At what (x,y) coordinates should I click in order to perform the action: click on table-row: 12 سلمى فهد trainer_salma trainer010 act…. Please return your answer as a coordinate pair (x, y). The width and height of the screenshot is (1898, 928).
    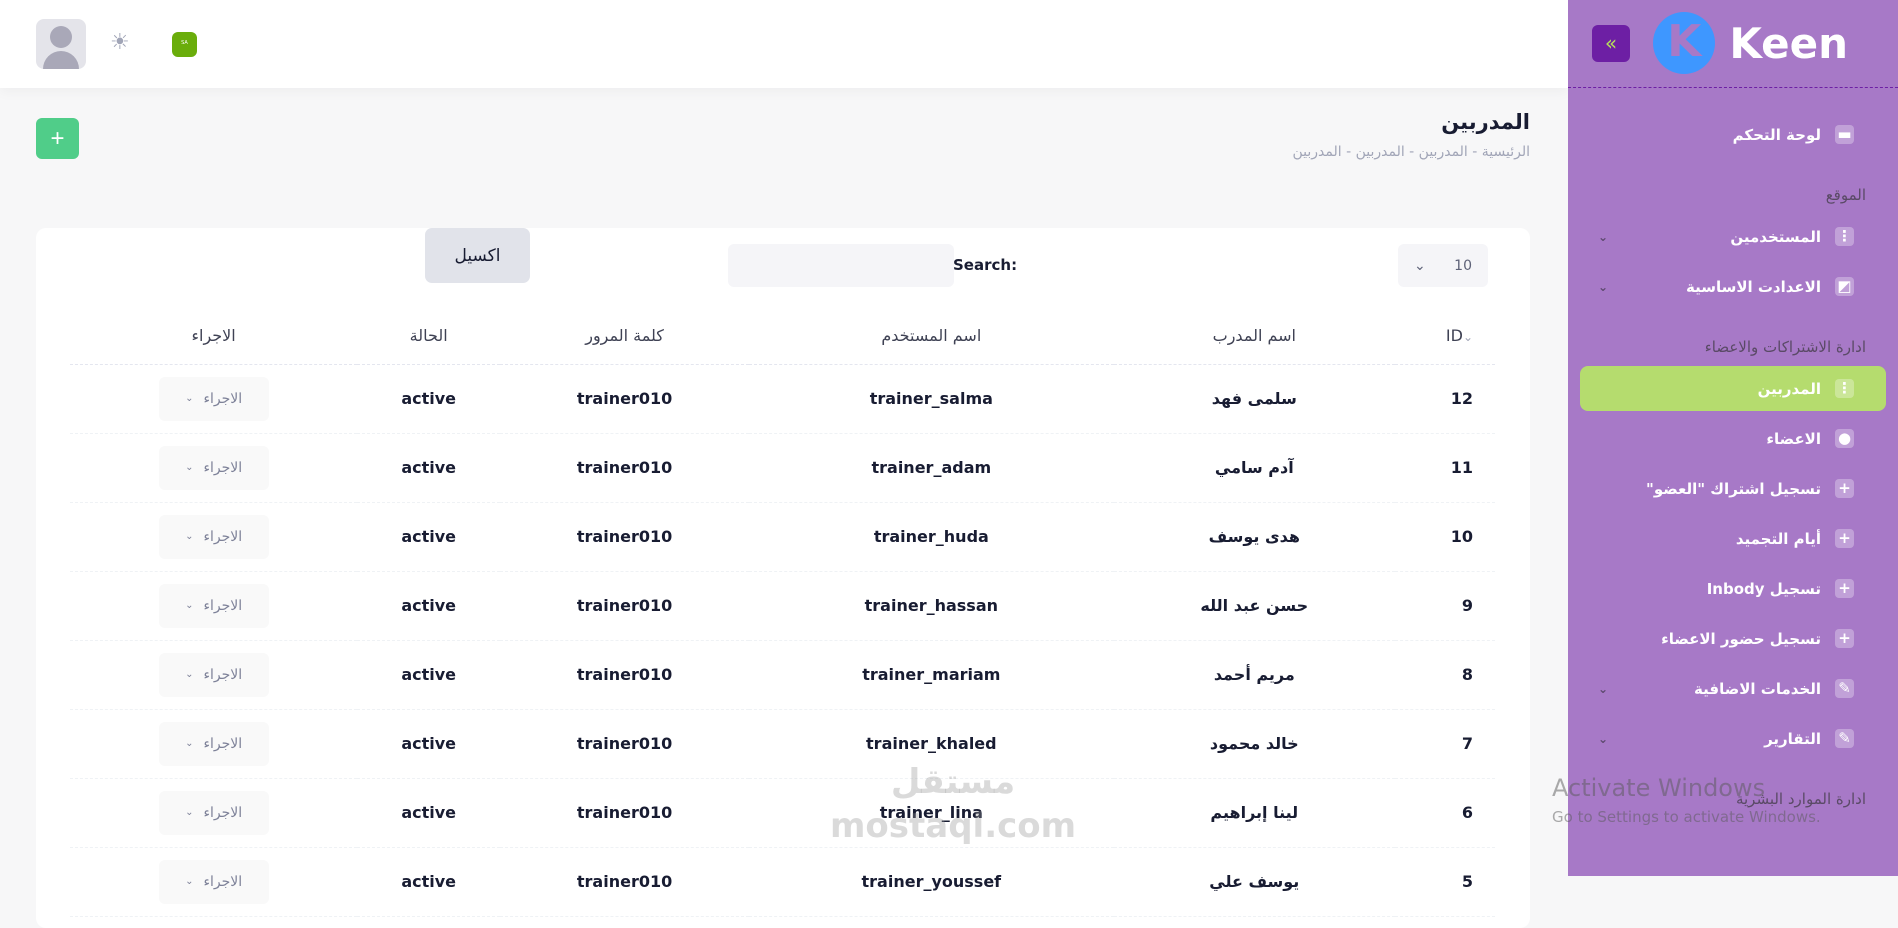
    Looking at the image, I should click on (782, 399).